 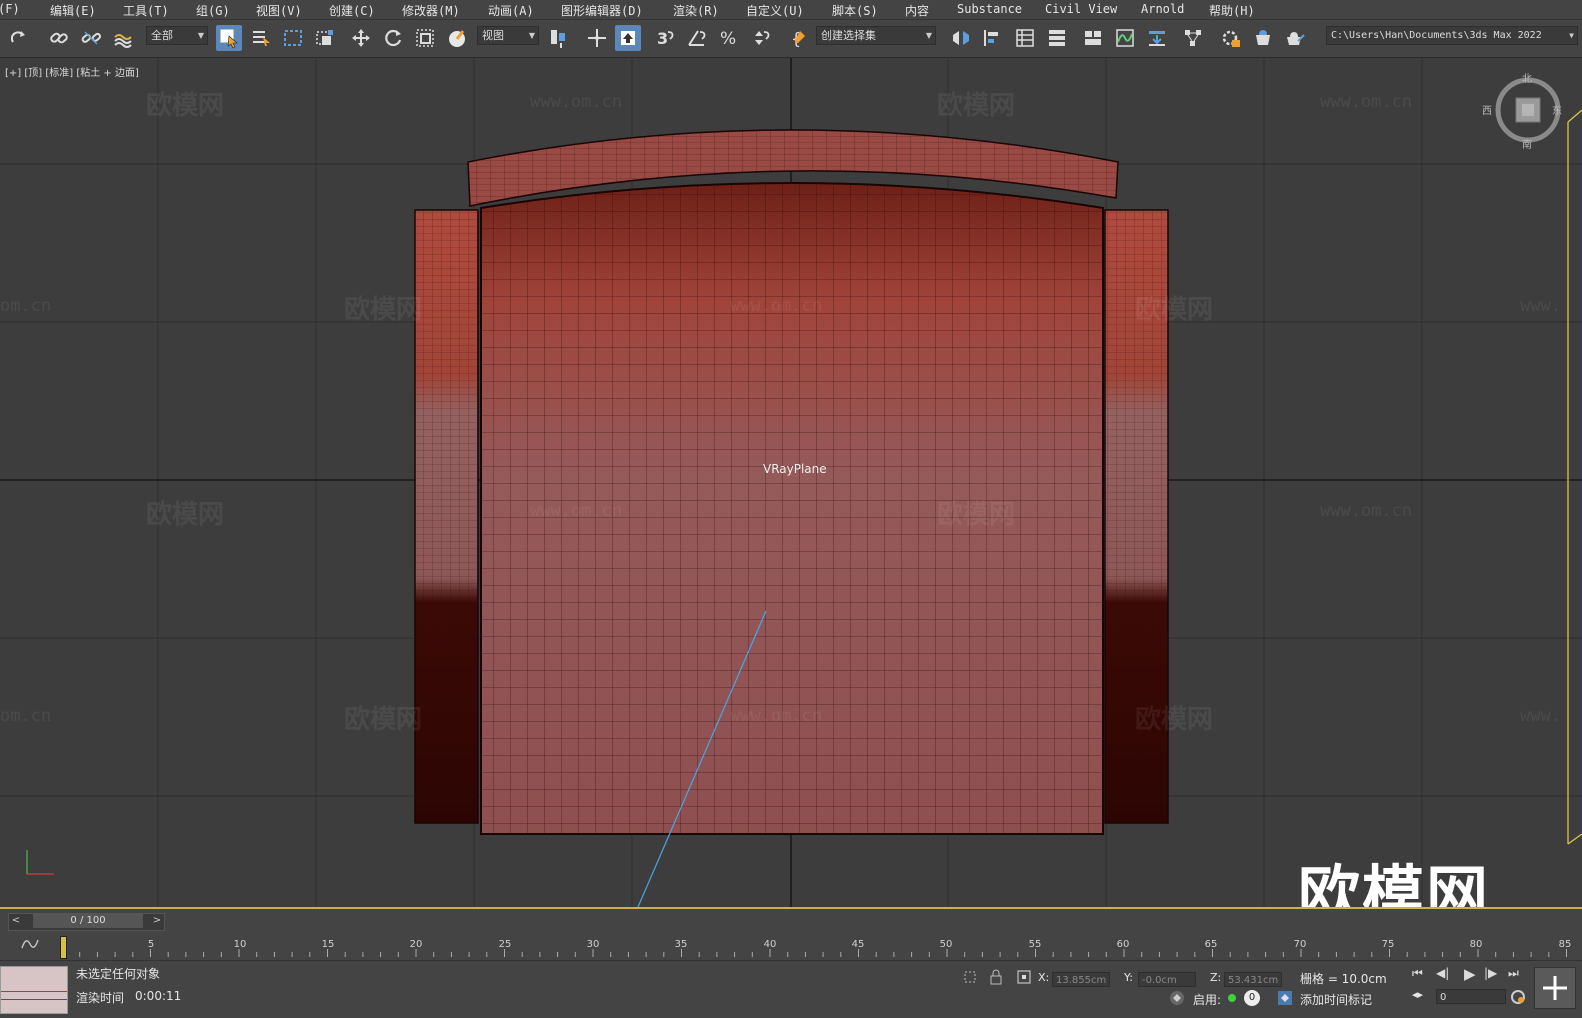 I want to click on scene-explorer-icon, so click(x=1025, y=38).